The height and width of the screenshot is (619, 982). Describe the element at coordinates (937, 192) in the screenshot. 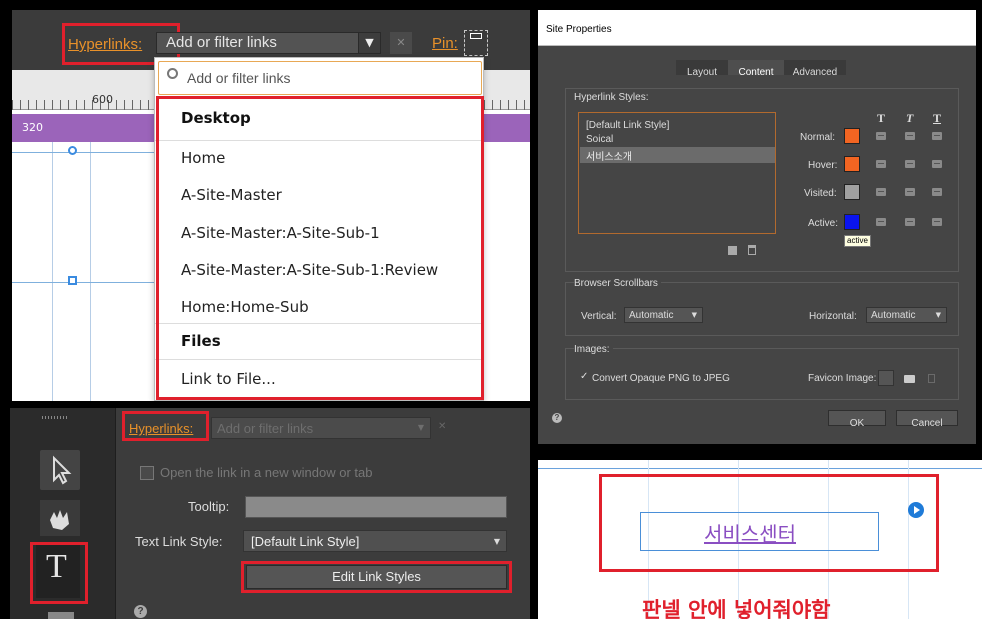

I see `visited-underline-toggle` at that location.